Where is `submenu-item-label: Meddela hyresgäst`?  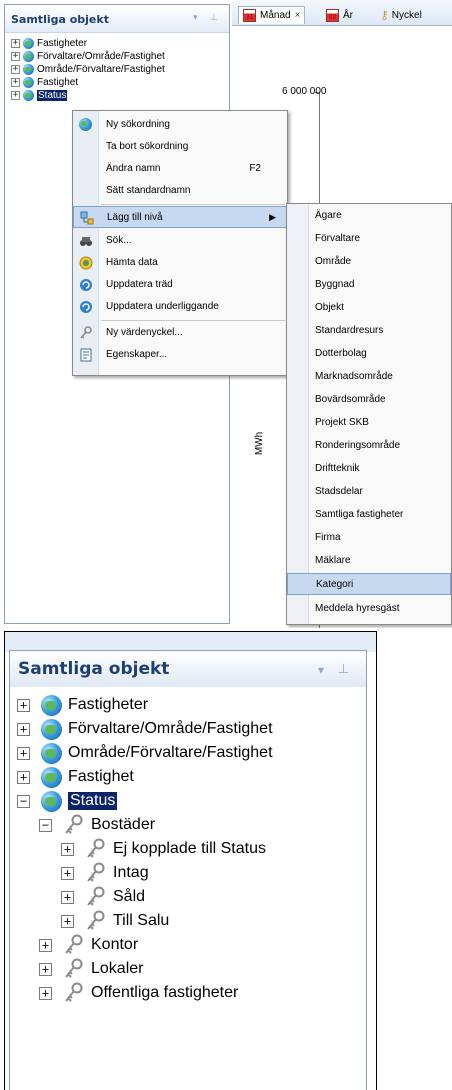 submenu-item-label: Meddela hyresgäst is located at coordinates (357, 608).